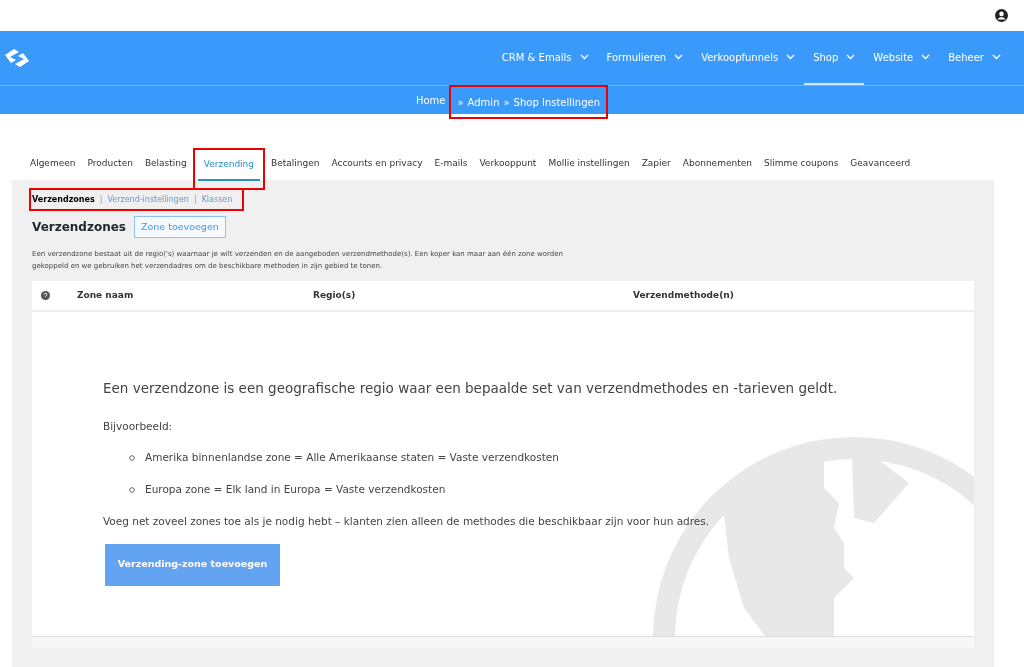 The width and height of the screenshot is (1024, 667). Describe the element at coordinates (53, 165) in the screenshot. I see `settings-tab: Algemeen` at that location.